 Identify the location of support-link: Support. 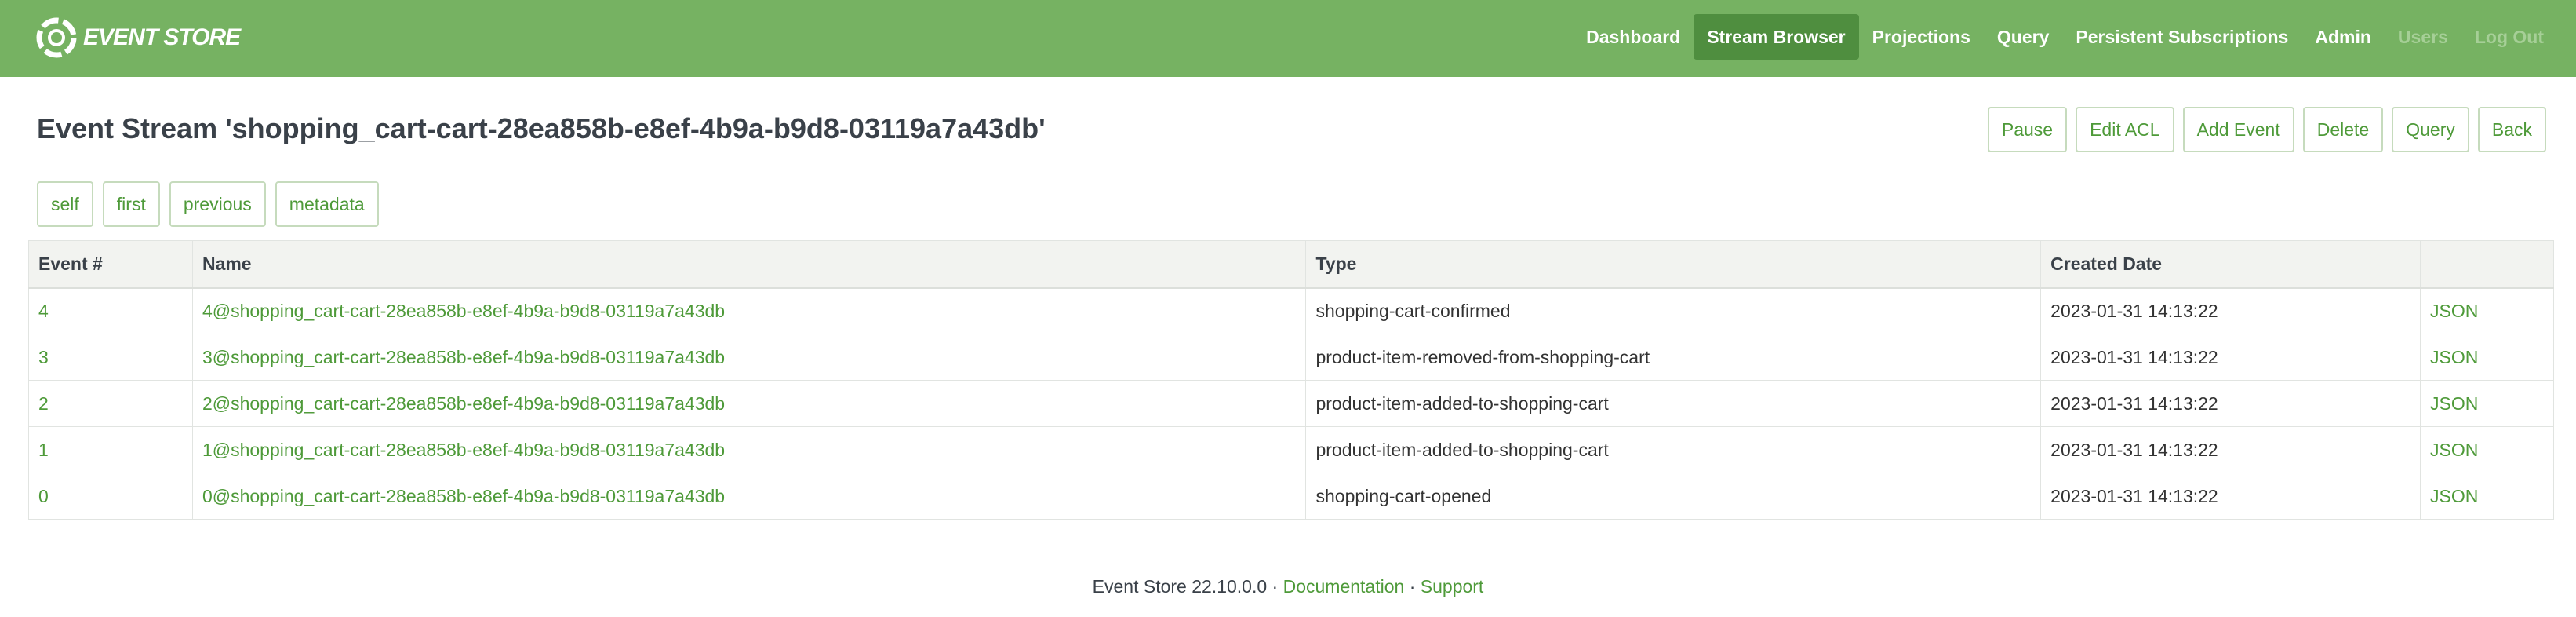
(1452, 586).